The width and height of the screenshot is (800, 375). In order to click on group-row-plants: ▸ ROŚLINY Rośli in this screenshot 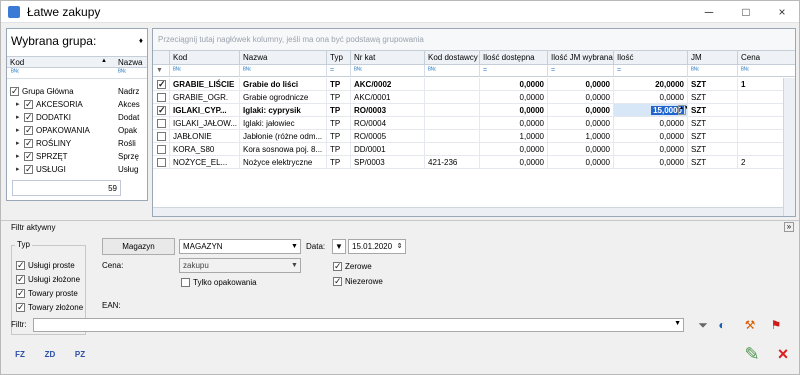, I will do `click(77, 143)`.